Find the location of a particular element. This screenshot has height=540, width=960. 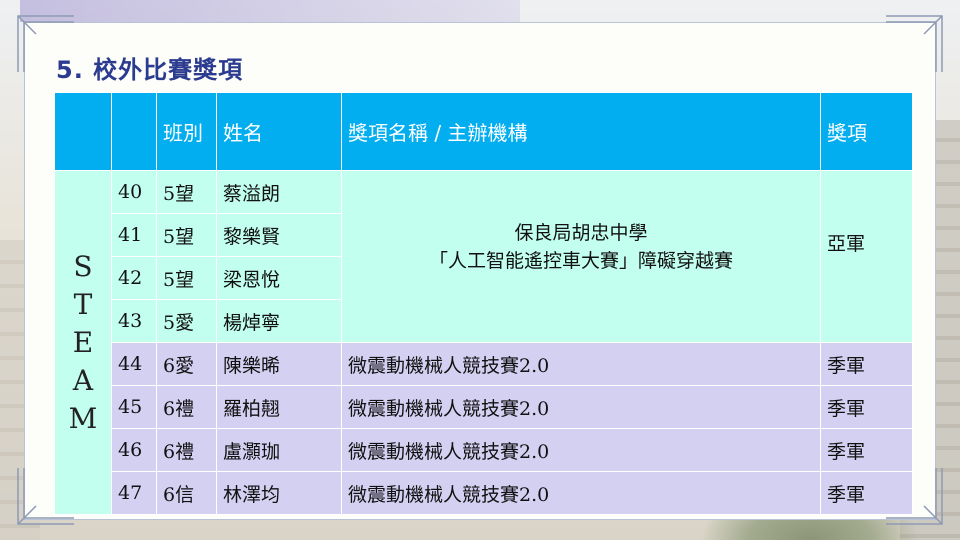

row-number: 46 is located at coordinates (134, 450).